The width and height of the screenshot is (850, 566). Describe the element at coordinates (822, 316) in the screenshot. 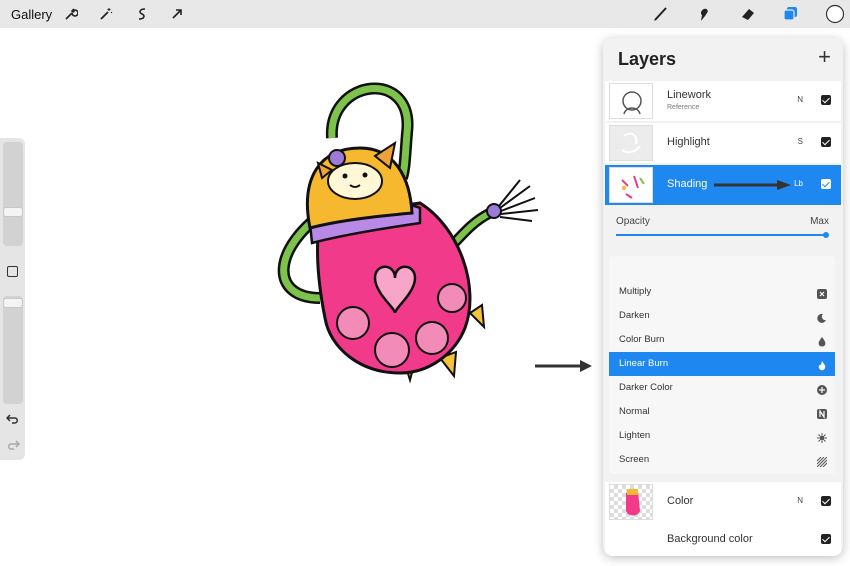

I see `moon-icon` at that location.